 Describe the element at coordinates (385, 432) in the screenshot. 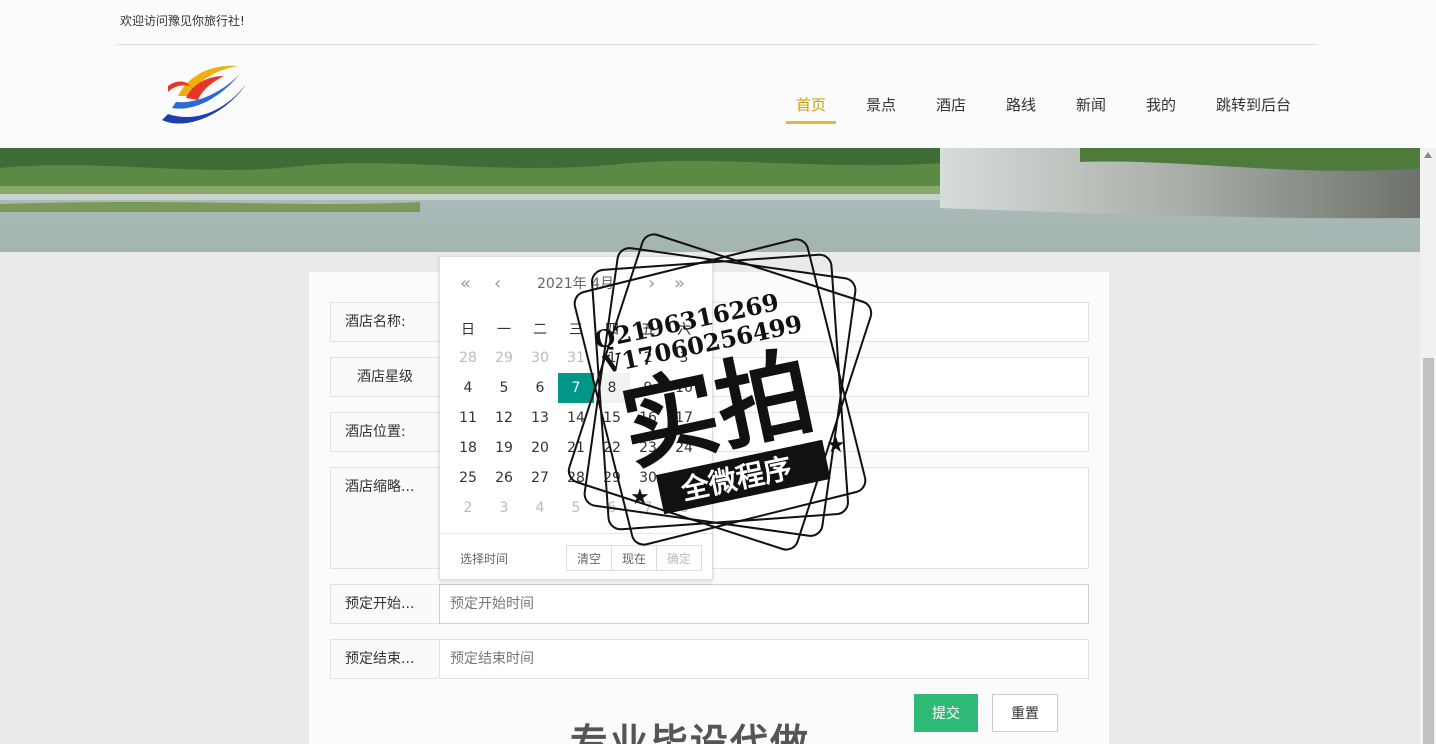

I see `hotel-location-label: 酒店位置:` at that location.